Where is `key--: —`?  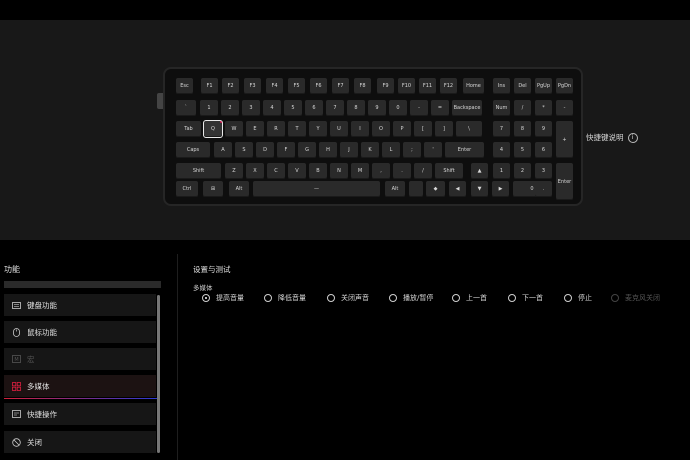 key--: — is located at coordinates (316, 189).